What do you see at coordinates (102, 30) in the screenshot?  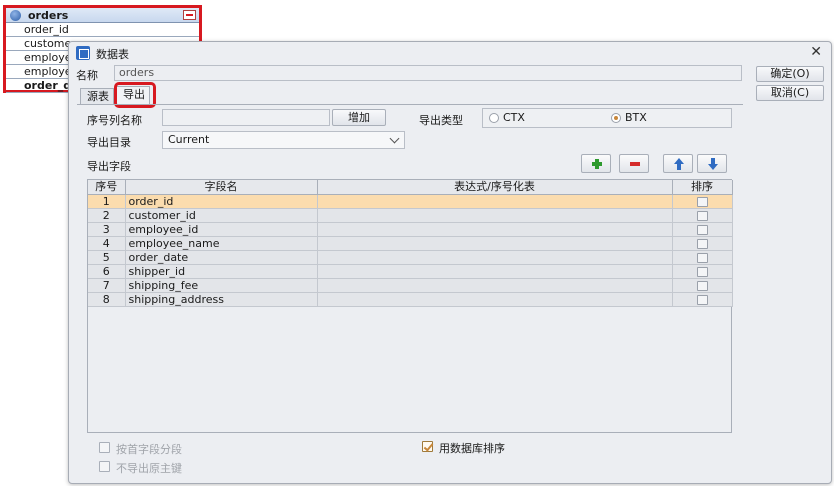 I see `entity-field: order_id` at bounding box center [102, 30].